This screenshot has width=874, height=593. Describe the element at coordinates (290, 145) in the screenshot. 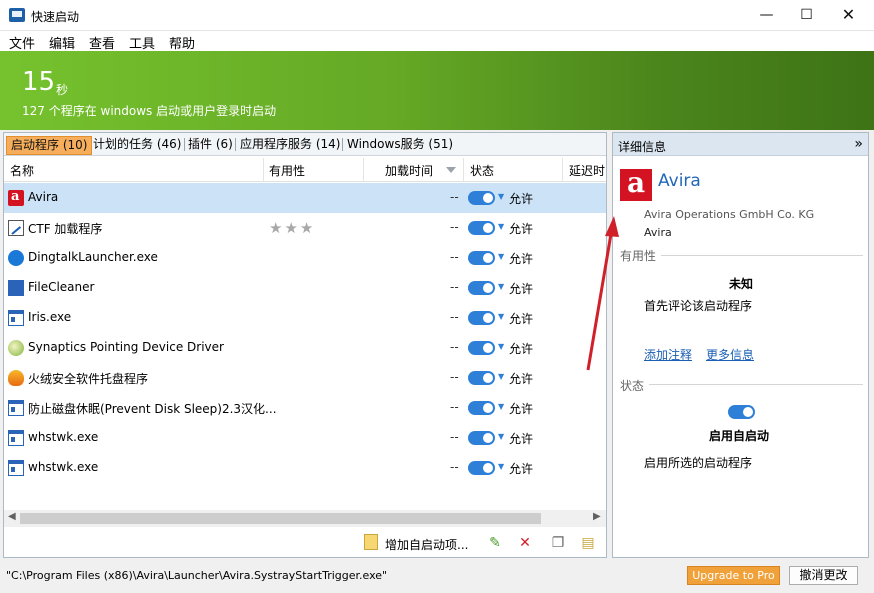

I see `tab-app-services: 应用程序服务 (14)` at that location.